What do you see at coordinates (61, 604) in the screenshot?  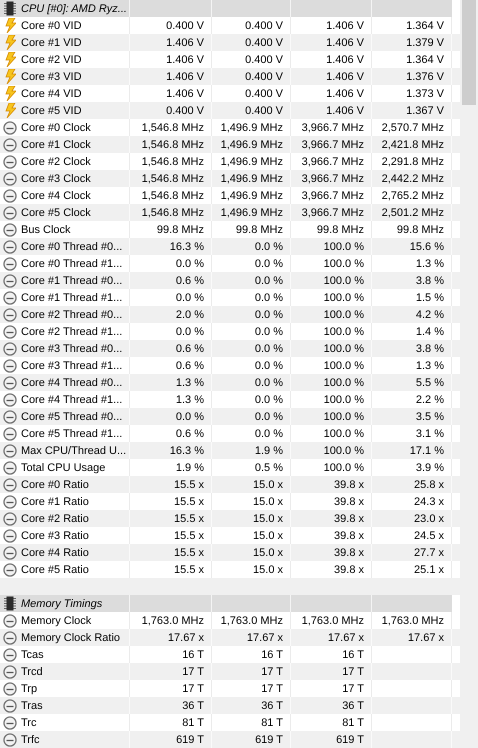 I see `section-title: Memory Timings` at bounding box center [61, 604].